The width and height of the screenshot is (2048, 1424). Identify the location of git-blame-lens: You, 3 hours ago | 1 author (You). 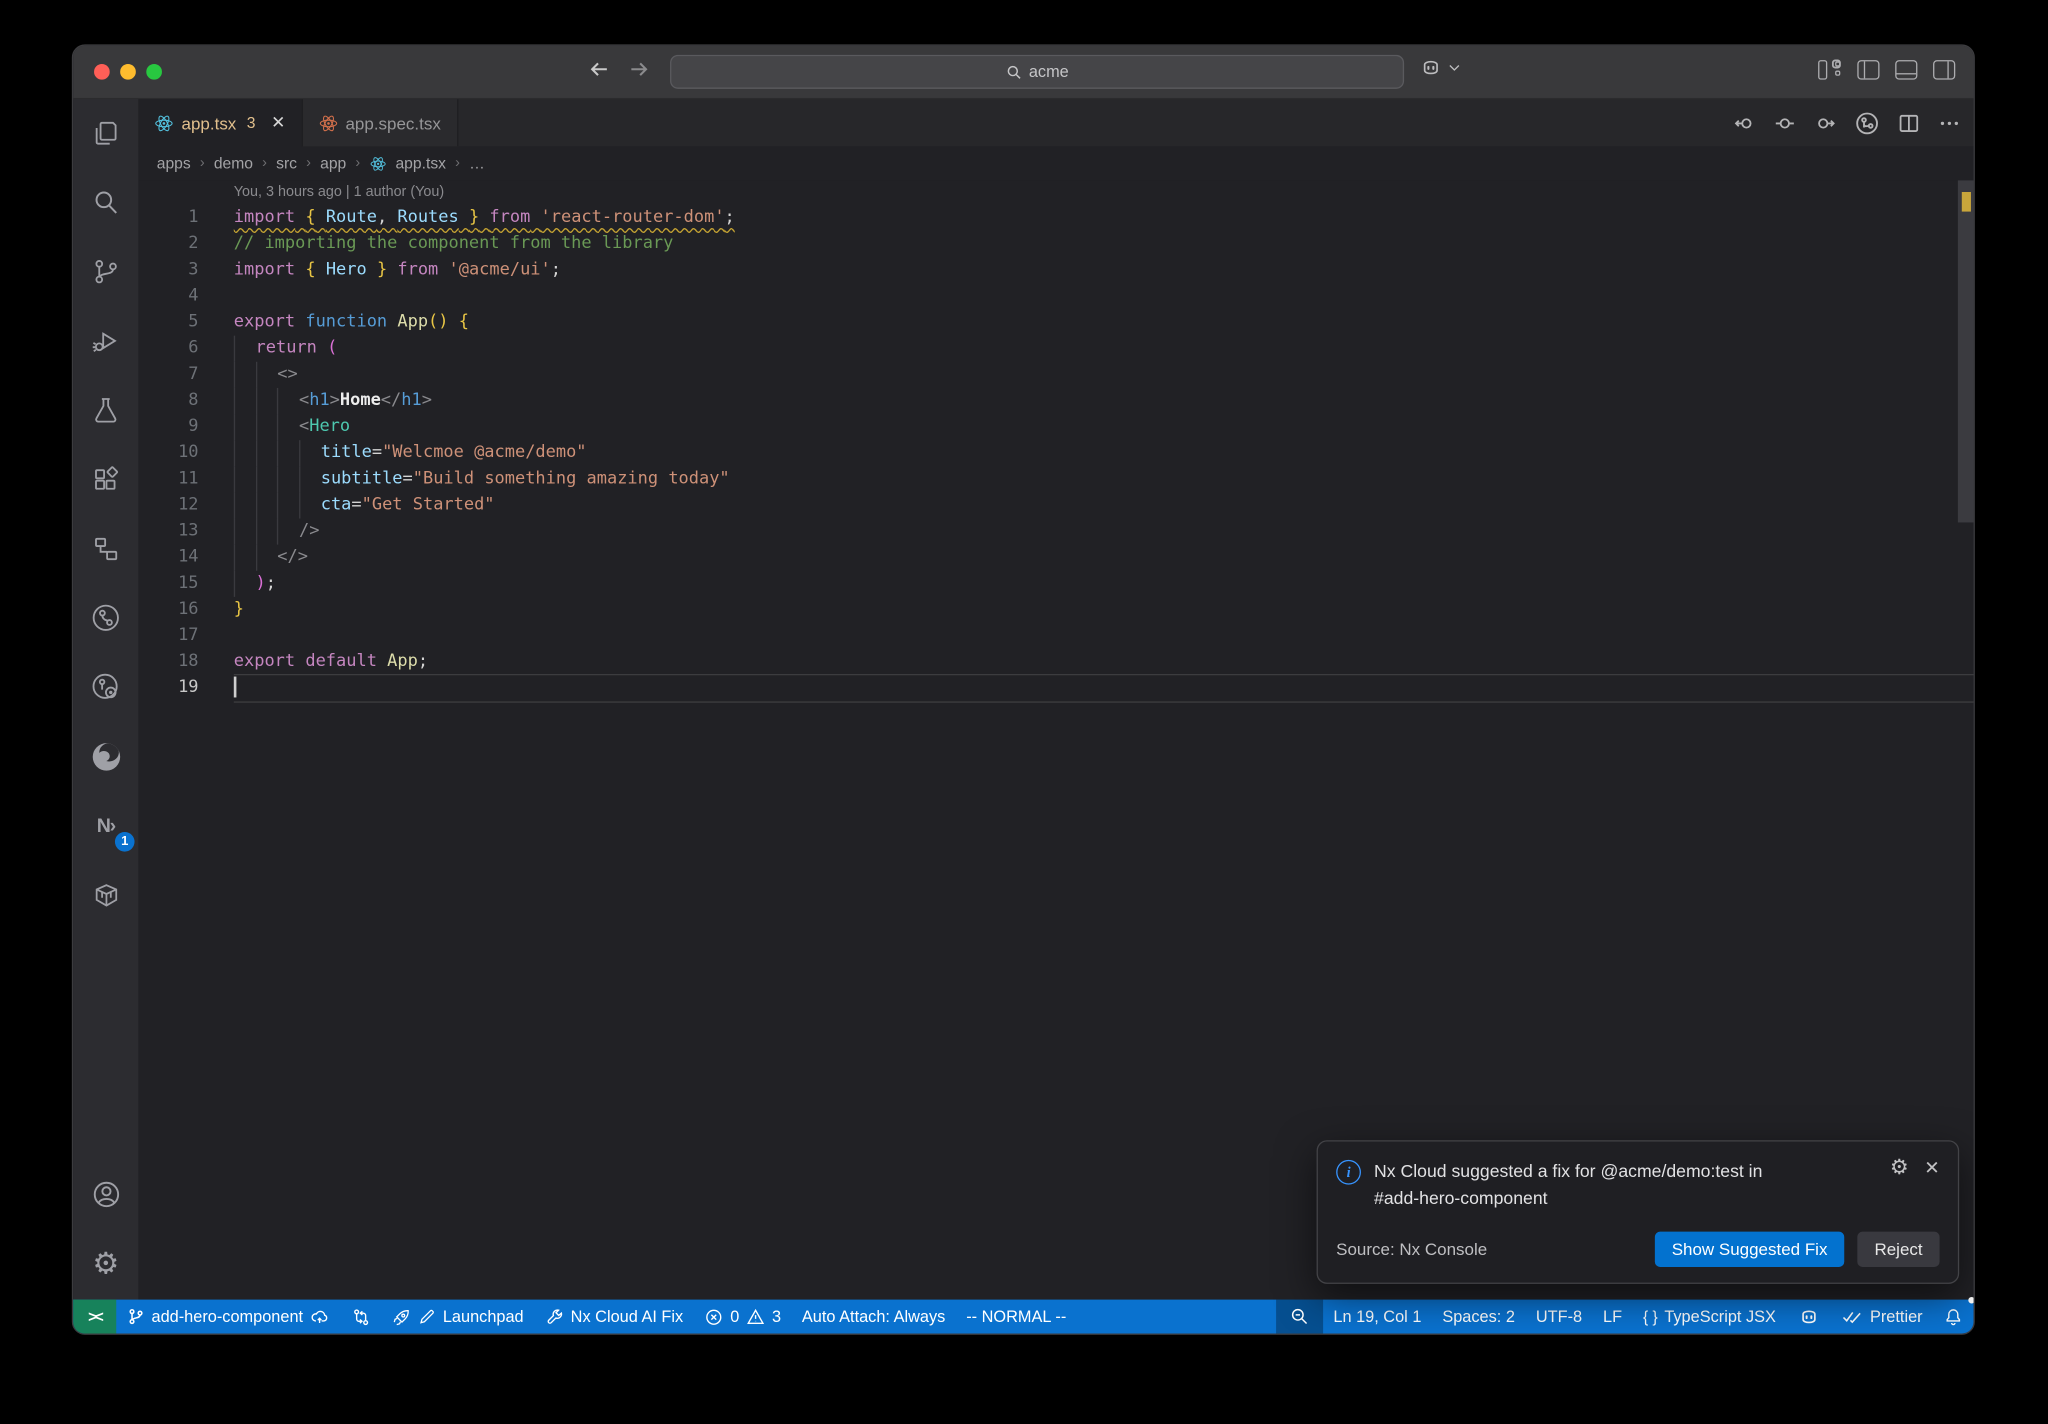
(1104, 192).